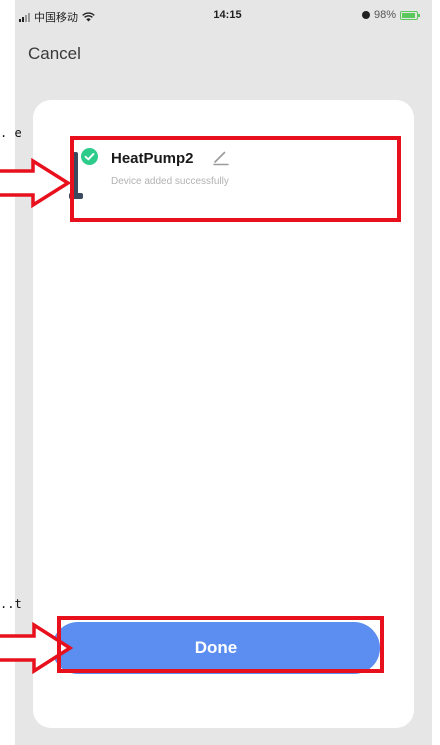 This screenshot has height=745, width=440. I want to click on annotation-label: . e, so click(11, 133).